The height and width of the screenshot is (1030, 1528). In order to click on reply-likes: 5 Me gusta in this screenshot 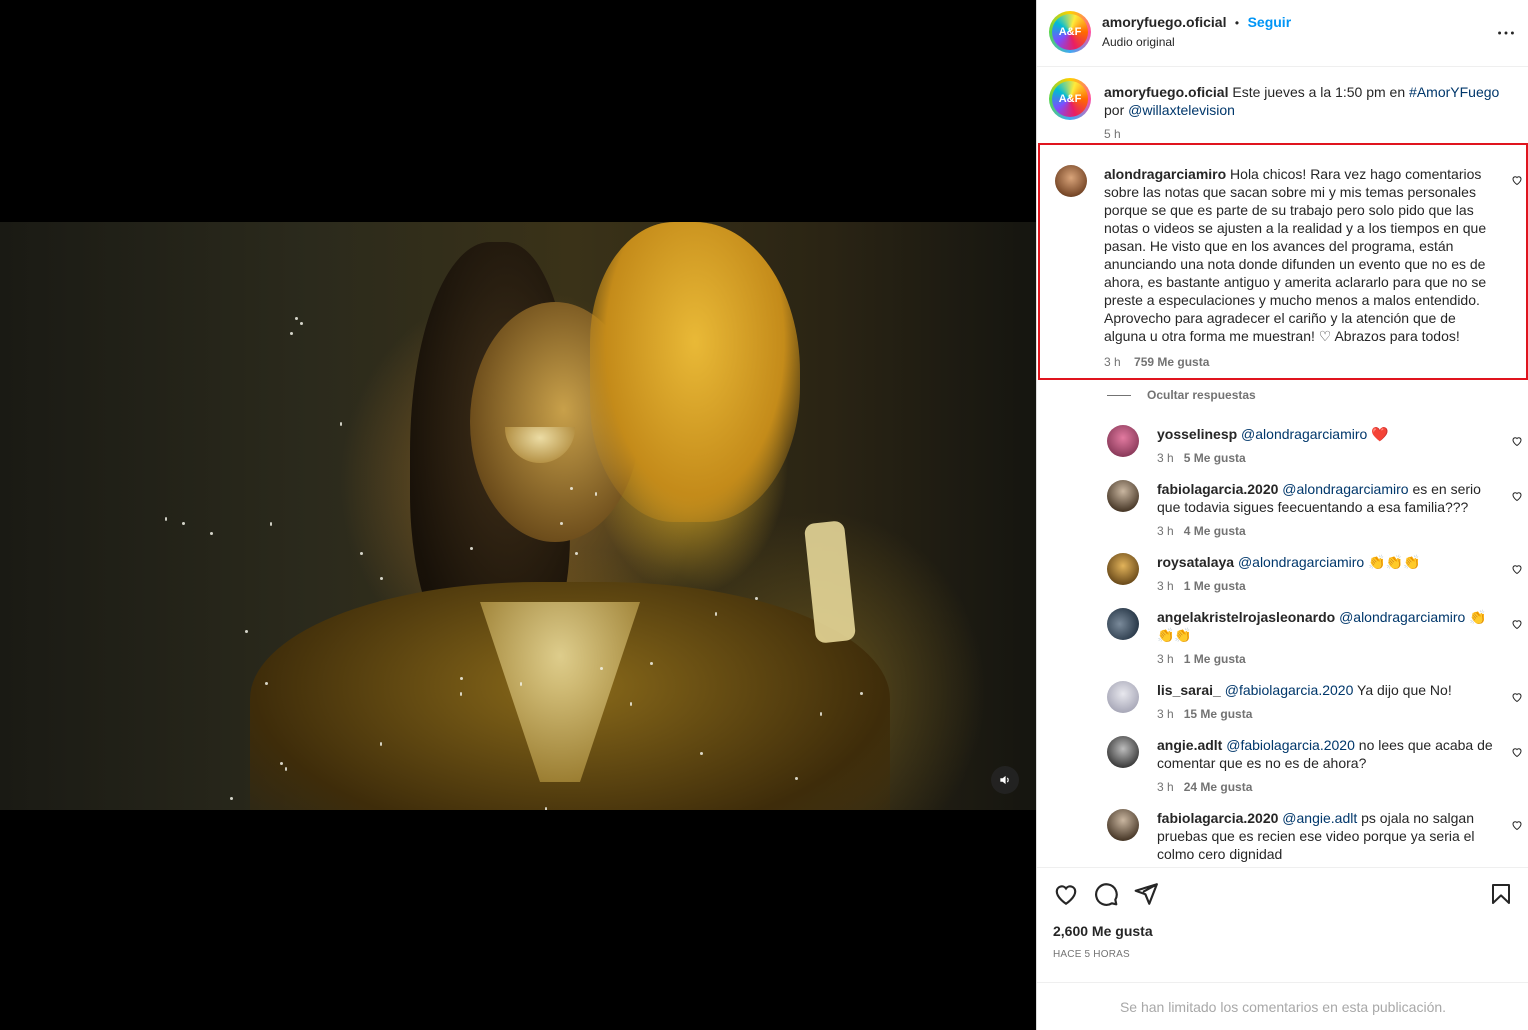, I will do `click(1215, 458)`.